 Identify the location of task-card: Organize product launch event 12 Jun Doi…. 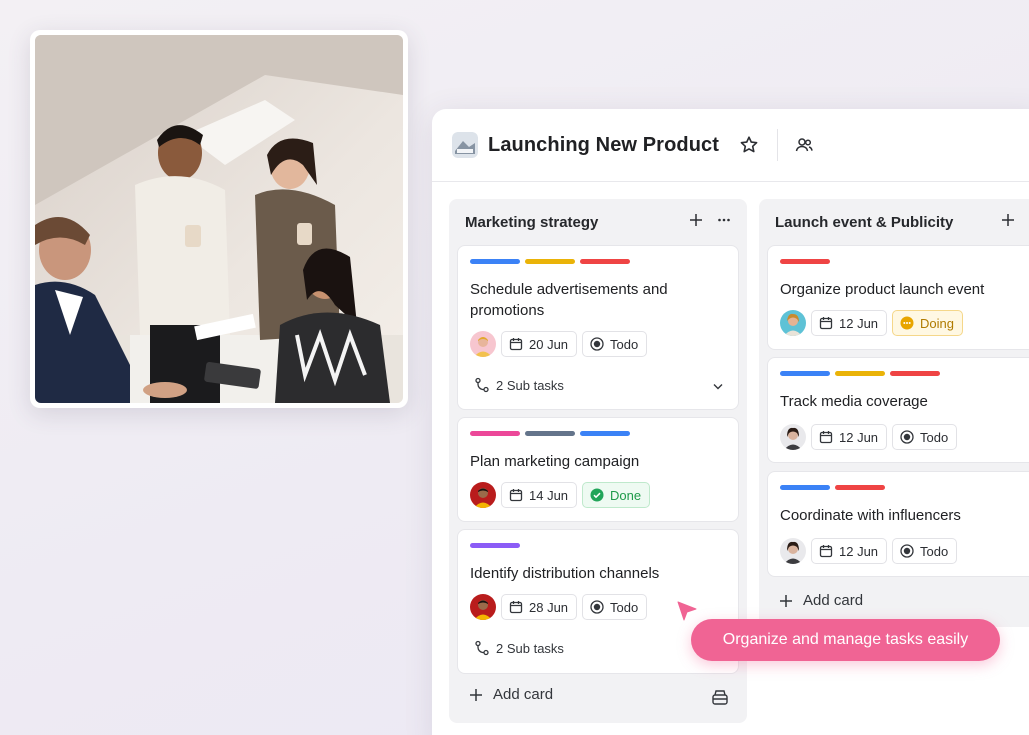
(898, 297).